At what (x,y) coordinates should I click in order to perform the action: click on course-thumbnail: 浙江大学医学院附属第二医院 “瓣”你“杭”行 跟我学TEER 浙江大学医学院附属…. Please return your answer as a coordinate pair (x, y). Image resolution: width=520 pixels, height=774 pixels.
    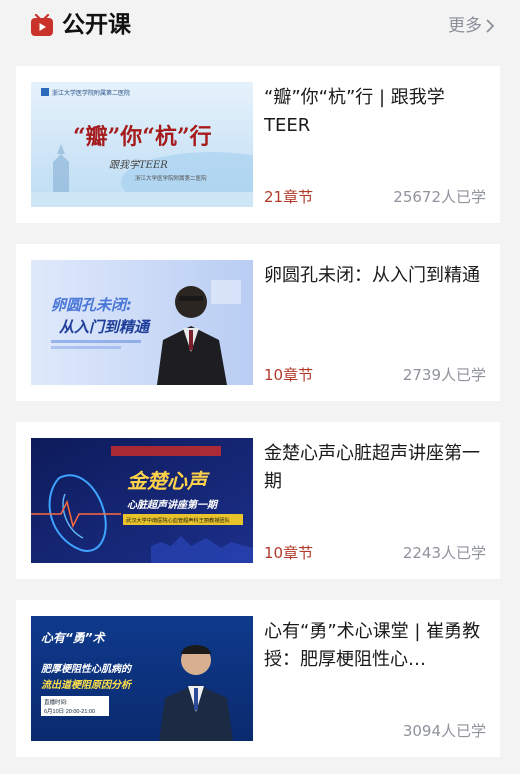
    Looking at the image, I should click on (142, 144).